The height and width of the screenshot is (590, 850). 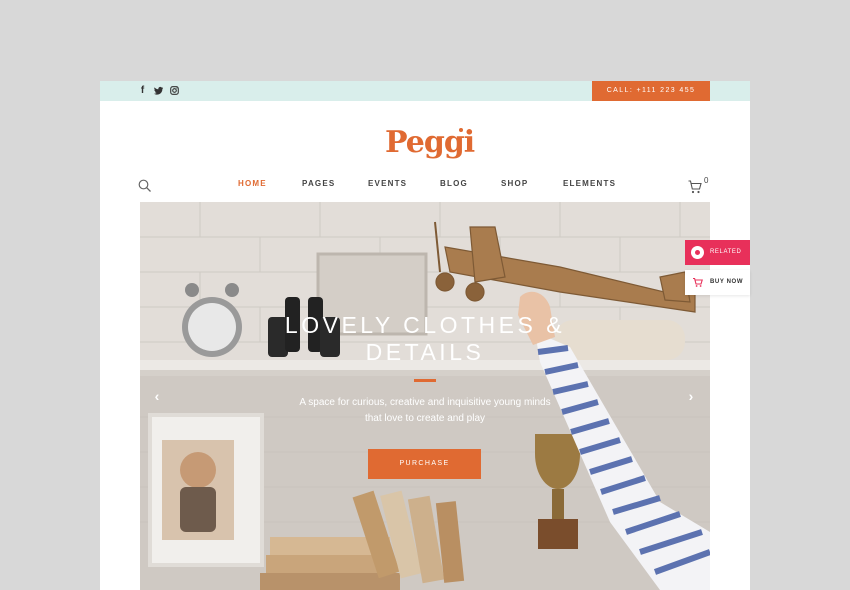 What do you see at coordinates (651, 91) in the screenshot?
I see `call-button: CALL: +111 223 455` at bounding box center [651, 91].